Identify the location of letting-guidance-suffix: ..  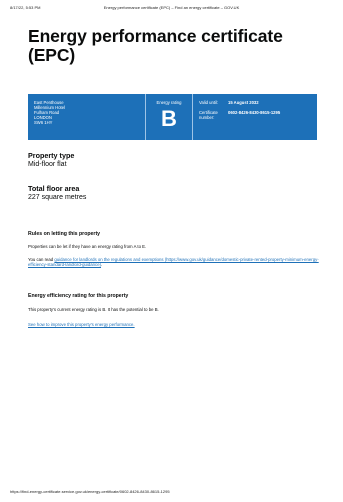
(102, 265).